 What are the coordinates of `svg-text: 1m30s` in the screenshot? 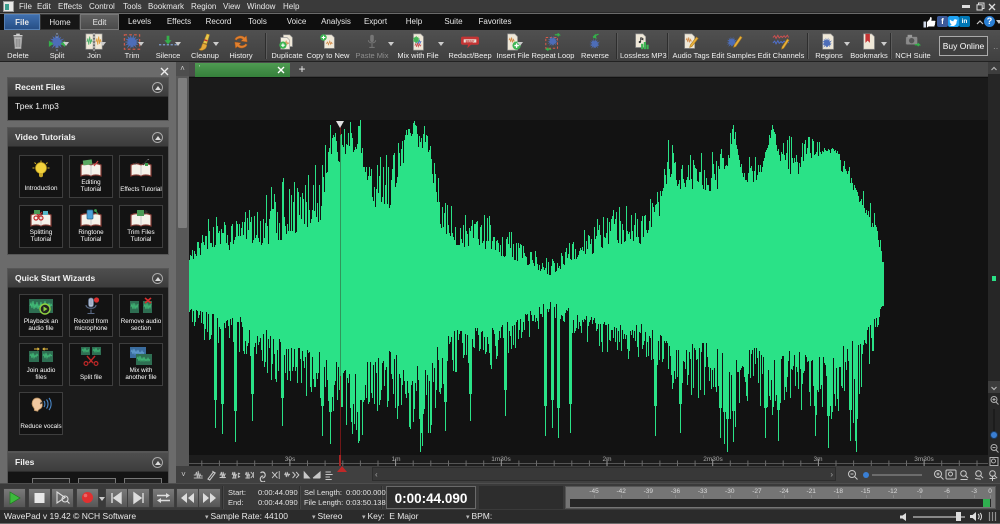 It's located at (501, 459).